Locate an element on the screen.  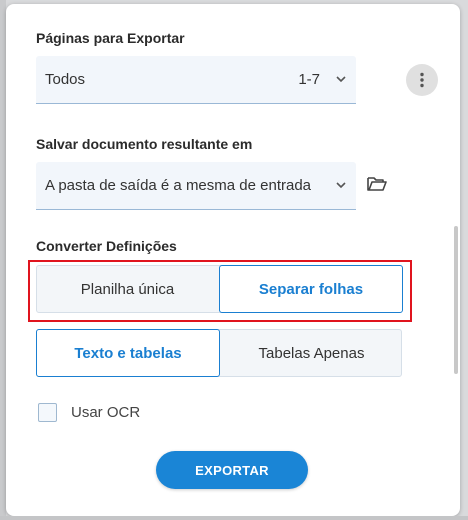
folder-open-icon is located at coordinates (377, 184).